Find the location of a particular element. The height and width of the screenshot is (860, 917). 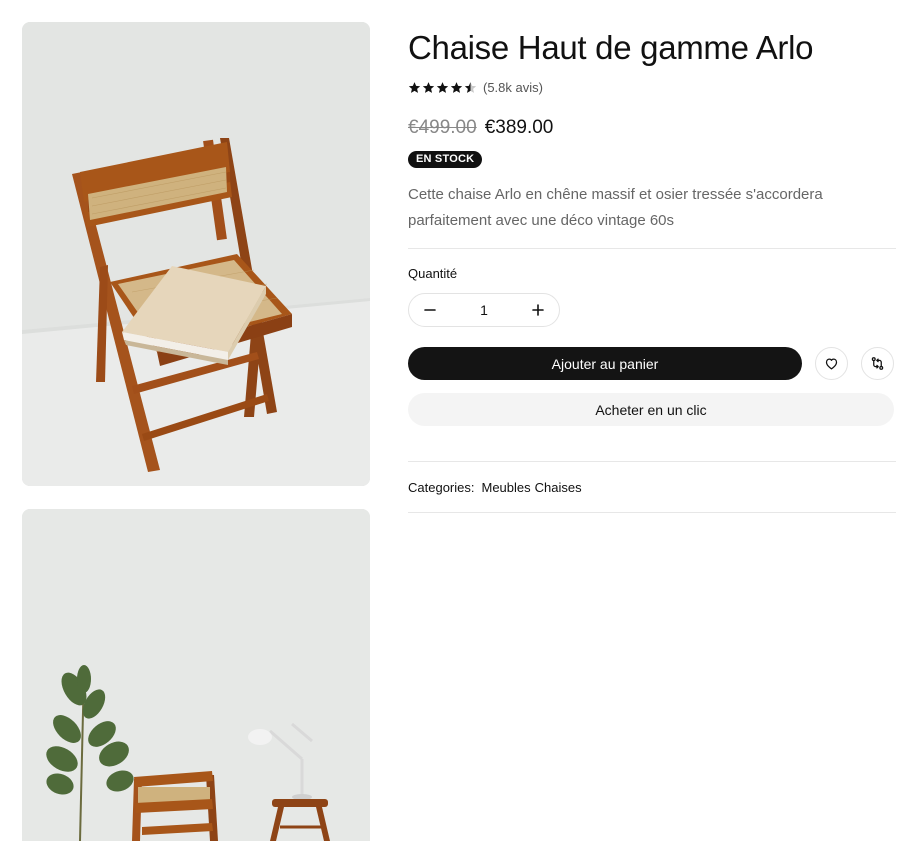

heart-icon is located at coordinates (831, 364).